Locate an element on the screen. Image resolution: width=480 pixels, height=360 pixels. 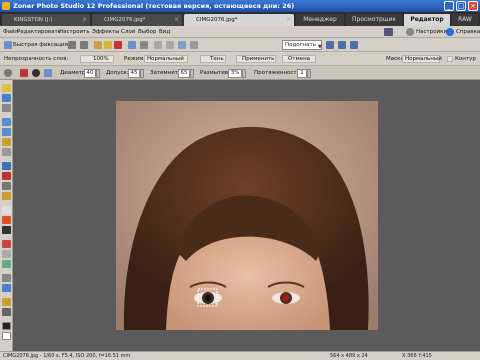
gradient-tool-icon is located at coordinates (6, 278).